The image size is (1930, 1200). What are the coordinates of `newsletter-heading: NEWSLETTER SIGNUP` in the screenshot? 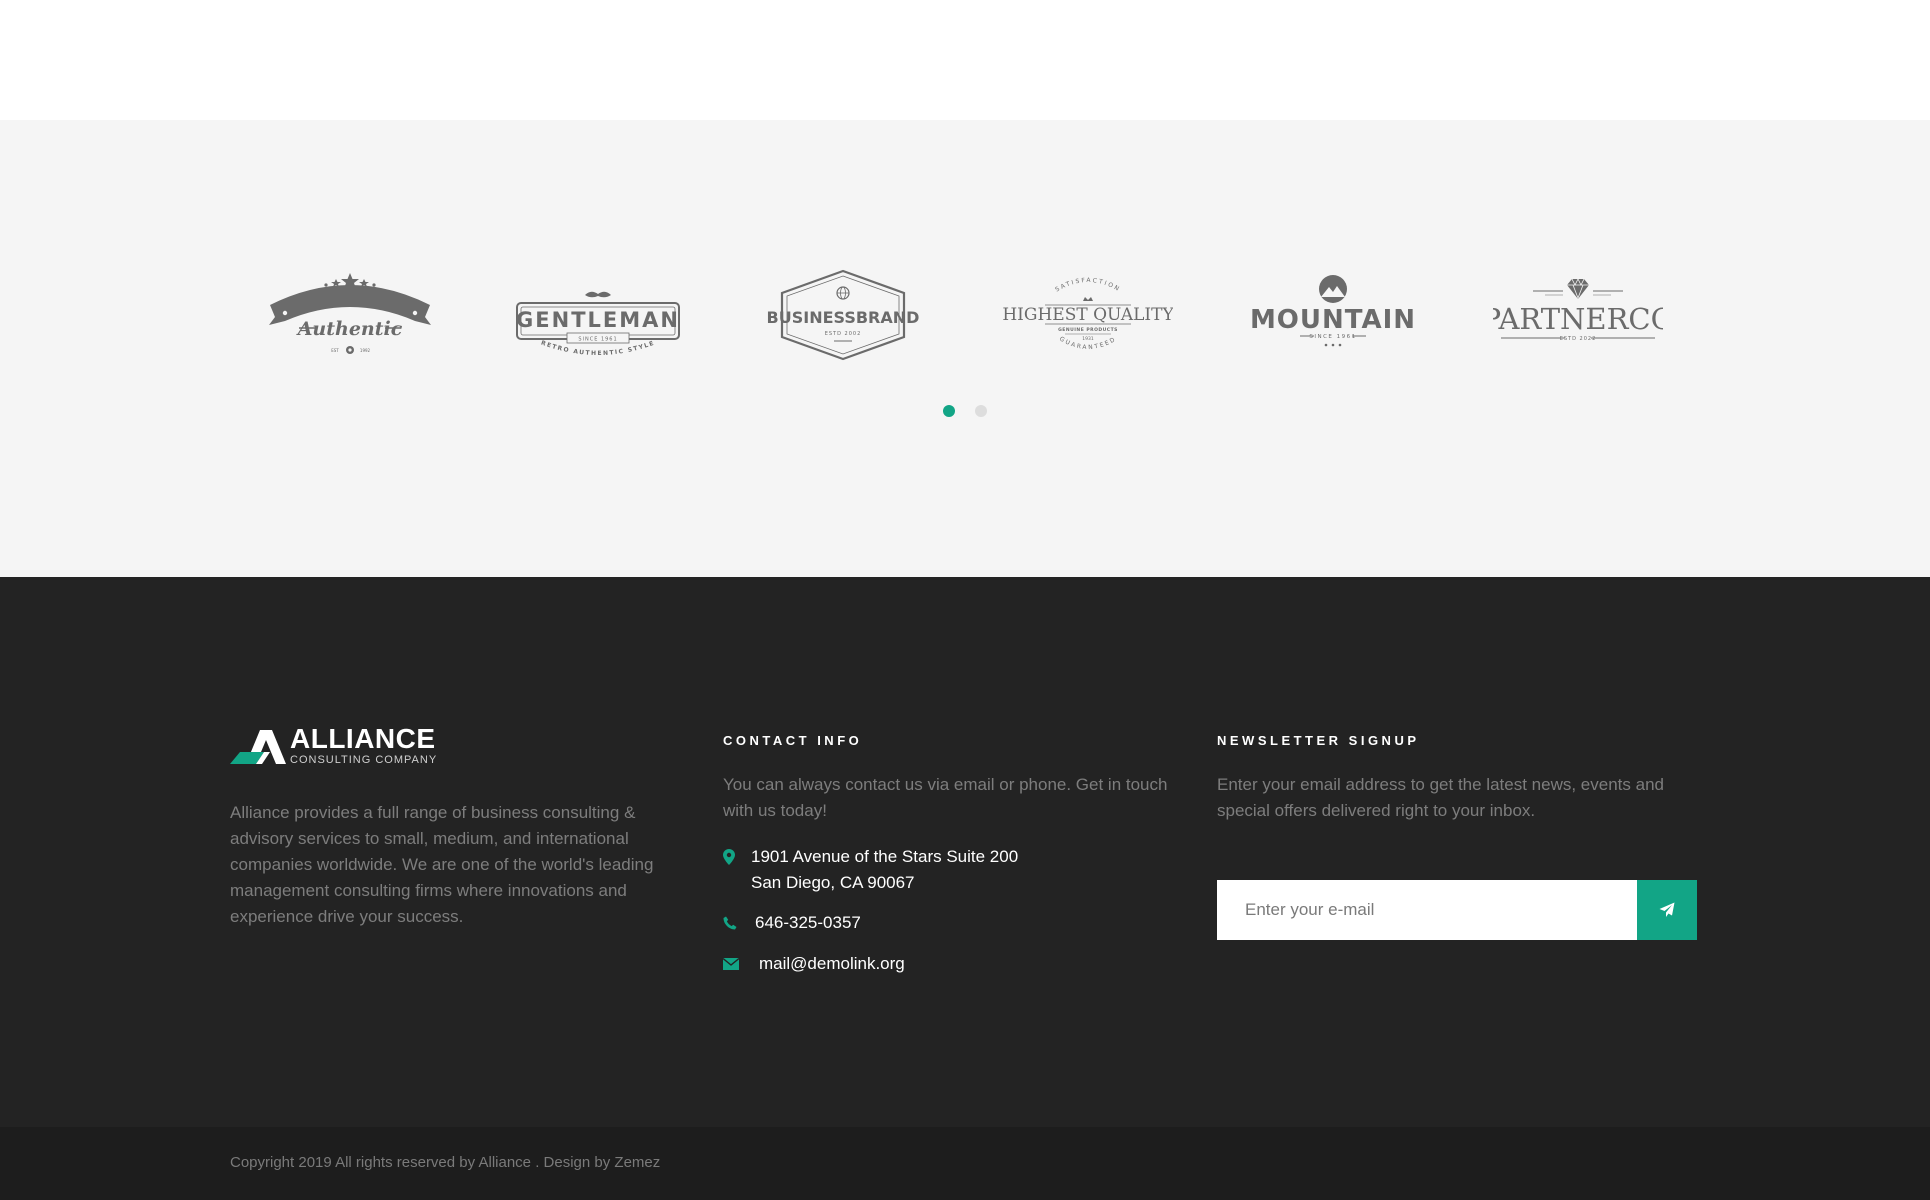 It's located at (1318, 740).